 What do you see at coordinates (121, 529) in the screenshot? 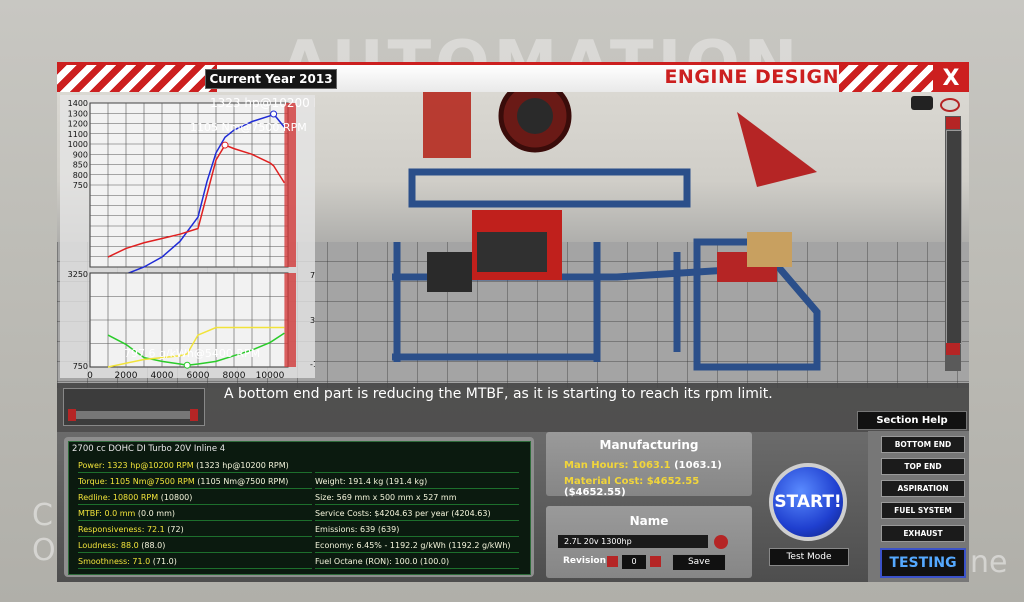
I see `stat-label: Responsiveness: 72.1` at bounding box center [121, 529].